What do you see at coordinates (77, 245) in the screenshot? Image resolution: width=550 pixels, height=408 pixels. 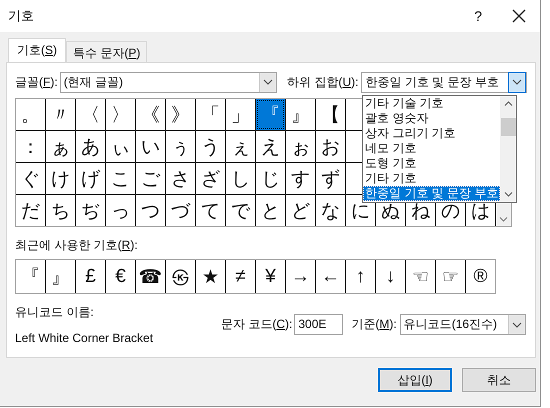 I see `recent-label: 최근에 사용한 기호(R):` at bounding box center [77, 245].